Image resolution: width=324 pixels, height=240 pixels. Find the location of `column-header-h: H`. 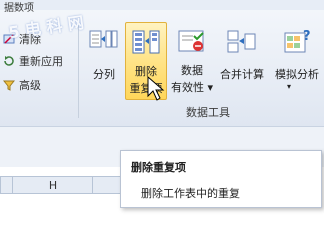

column-header-h: H is located at coordinates (53, 185).